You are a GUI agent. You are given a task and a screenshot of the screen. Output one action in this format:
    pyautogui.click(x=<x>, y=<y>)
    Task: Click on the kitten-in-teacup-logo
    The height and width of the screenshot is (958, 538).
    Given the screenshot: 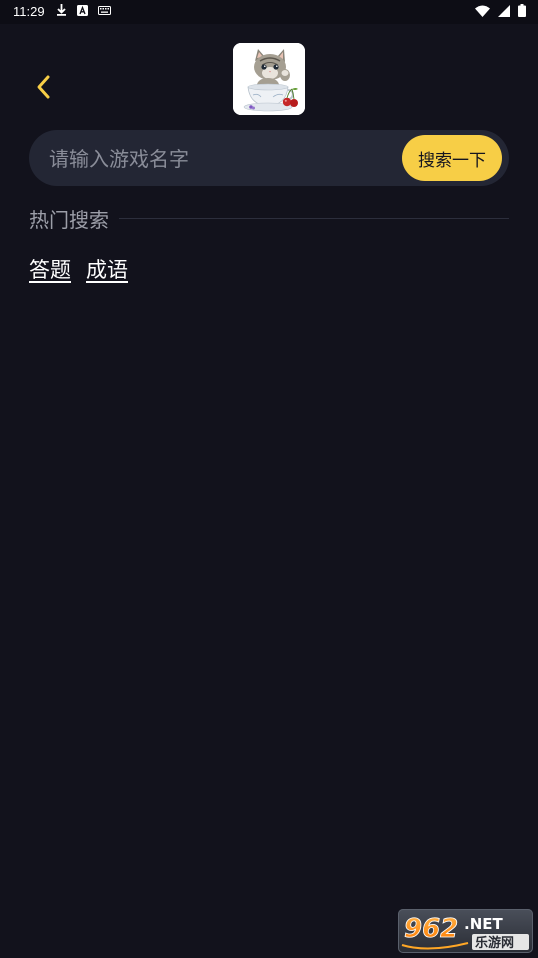 What is the action you would take?
    pyautogui.click(x=269, y=79)
    